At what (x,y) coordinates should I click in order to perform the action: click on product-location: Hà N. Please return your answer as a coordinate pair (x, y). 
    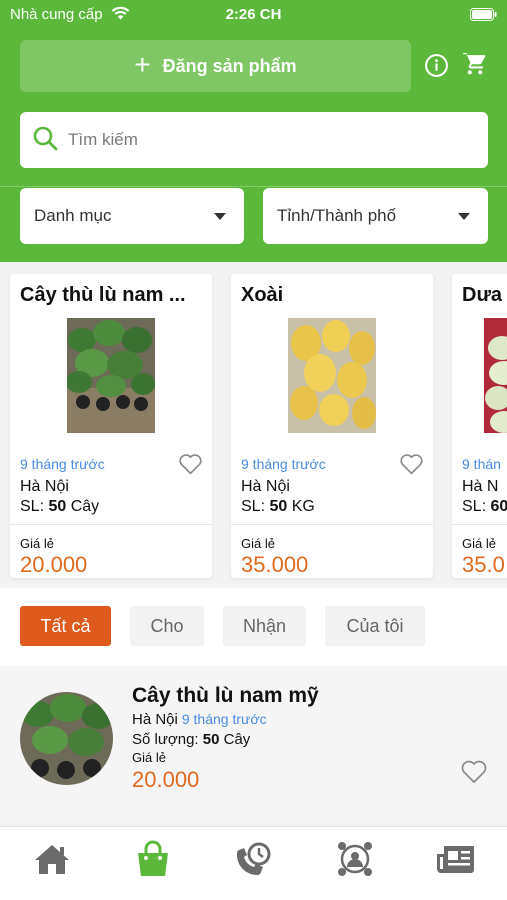
    Looking at the image, I should click on (480, 486).